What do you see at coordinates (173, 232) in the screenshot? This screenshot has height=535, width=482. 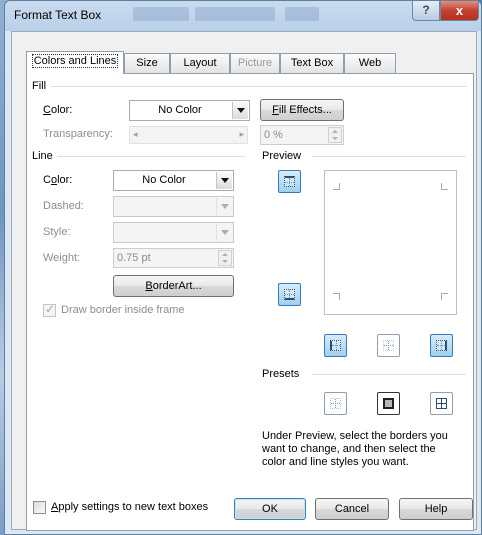 I see `style-dropdown` at bounding box center [173, 232].